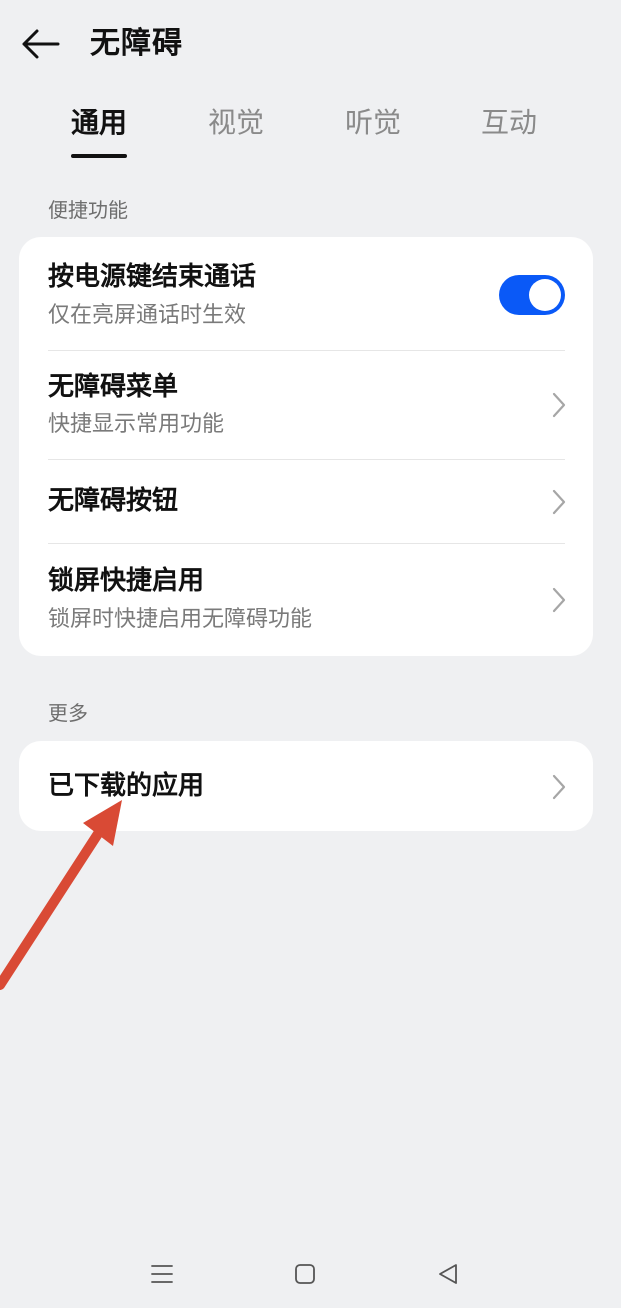  What do you see at coordinates (113, 387) in the screenshot?
I see `setting-title: 无障碍菜单` at bounding box center [113, 387].